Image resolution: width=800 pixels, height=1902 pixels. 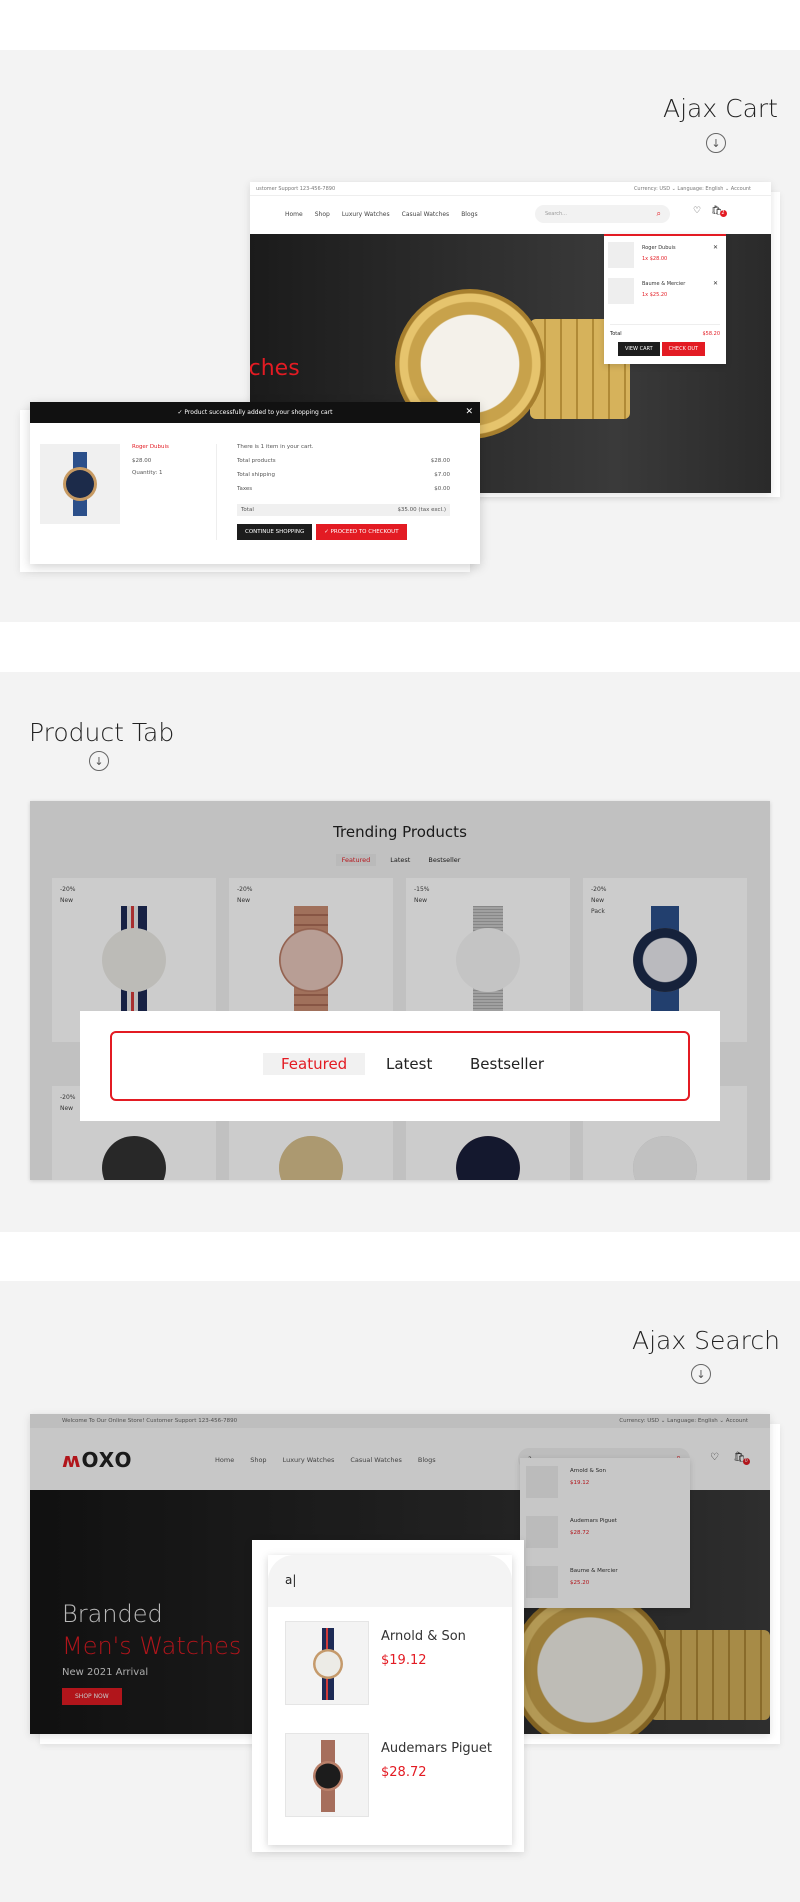 What do you see at coordinates (147, 473) in the screenshot?
I see `product-quantity: Quantity: 1` at bounding box center [147, 473].